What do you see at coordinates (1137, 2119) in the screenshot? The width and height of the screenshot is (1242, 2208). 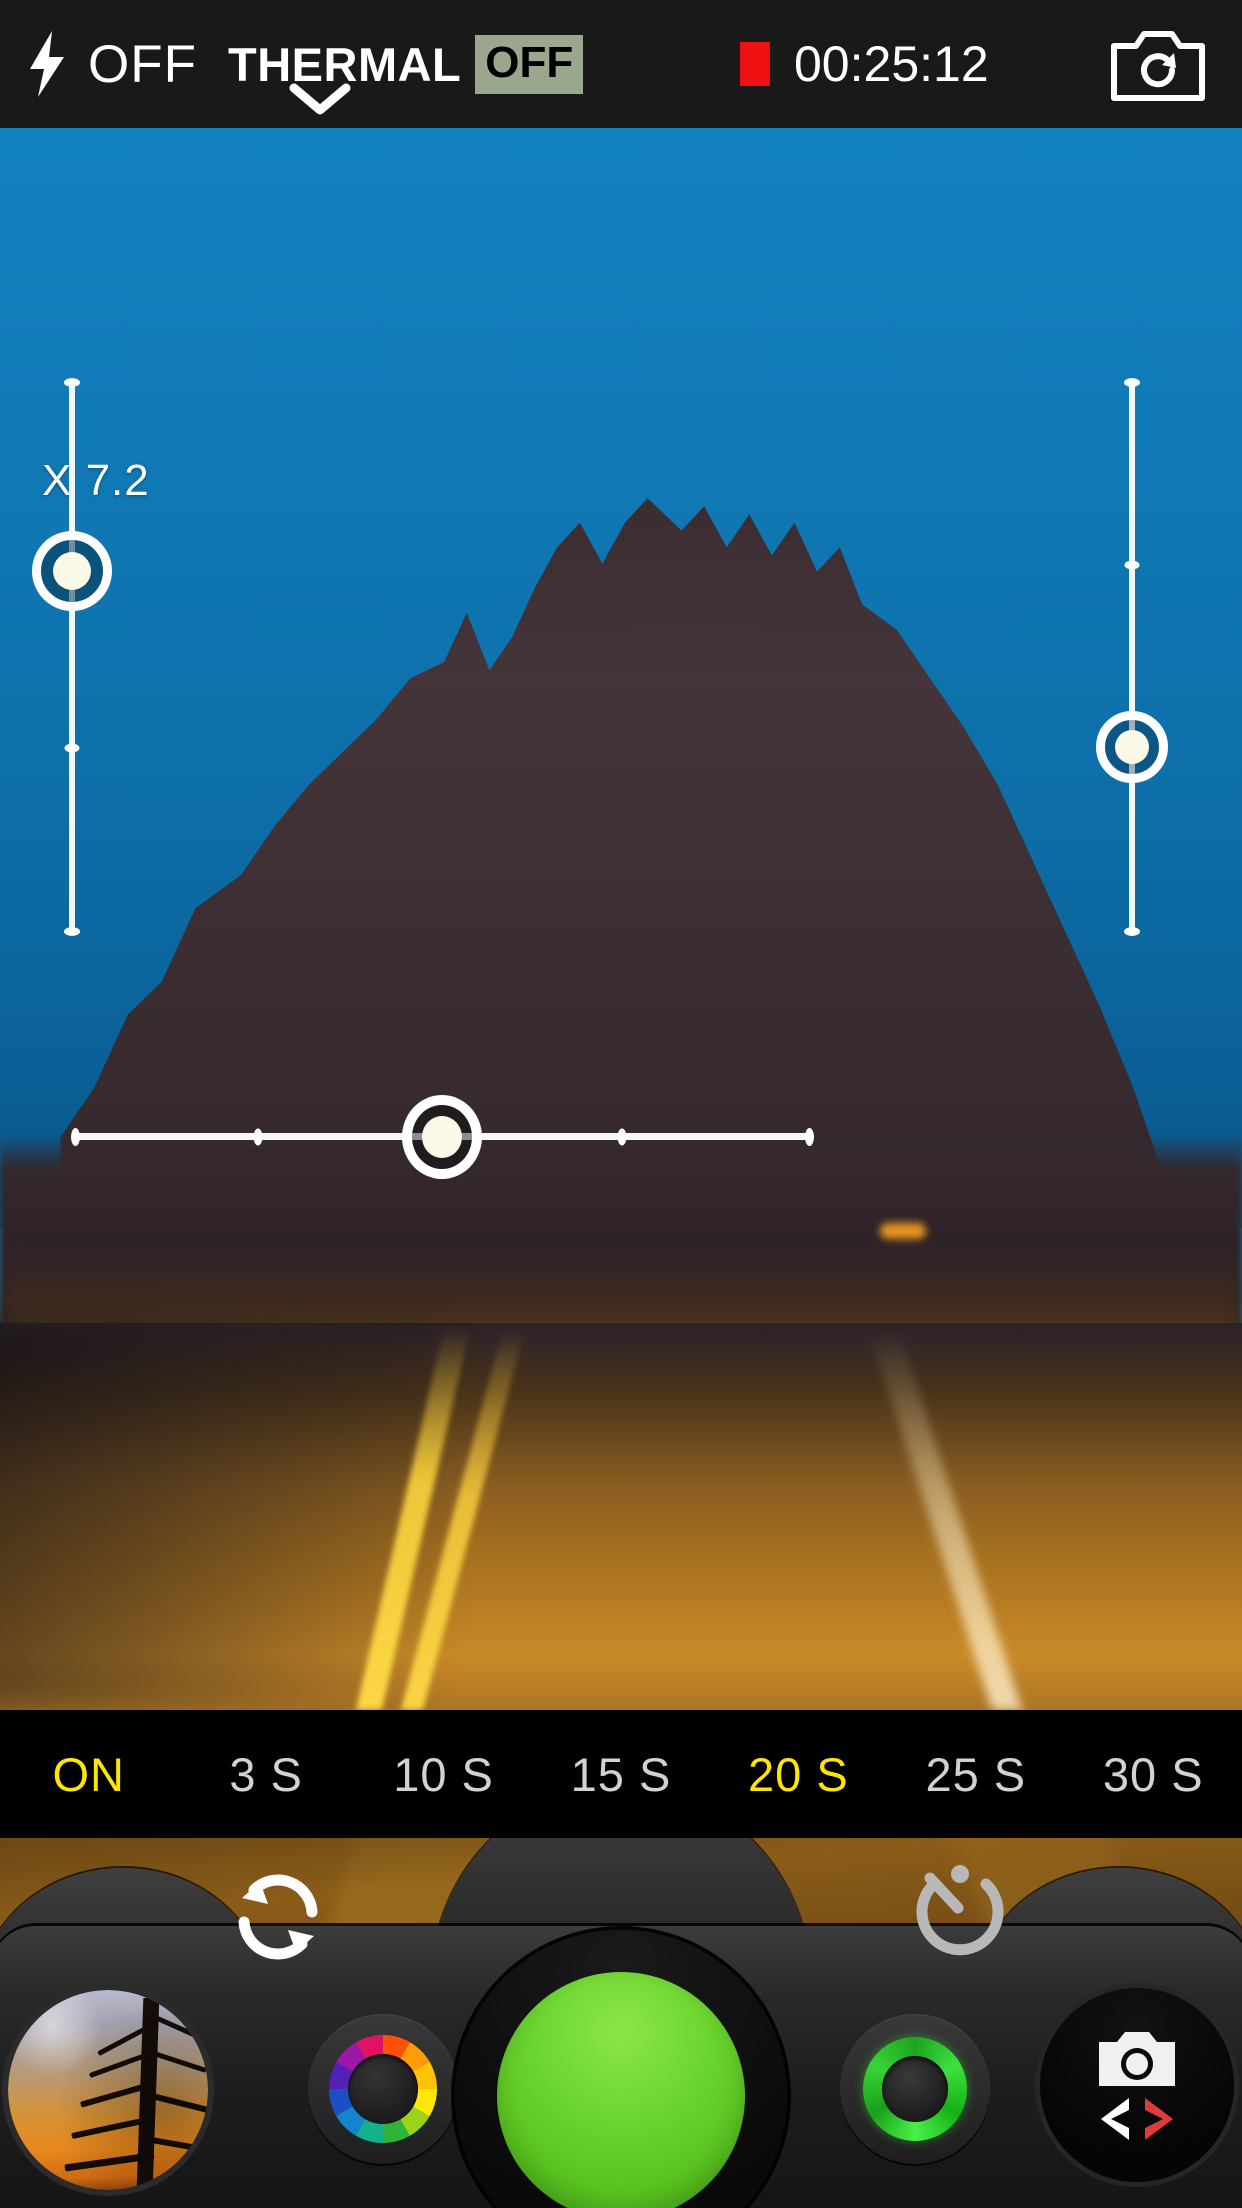 I see `camera-nav-chevrons` at bounding box center [1137, 2119].